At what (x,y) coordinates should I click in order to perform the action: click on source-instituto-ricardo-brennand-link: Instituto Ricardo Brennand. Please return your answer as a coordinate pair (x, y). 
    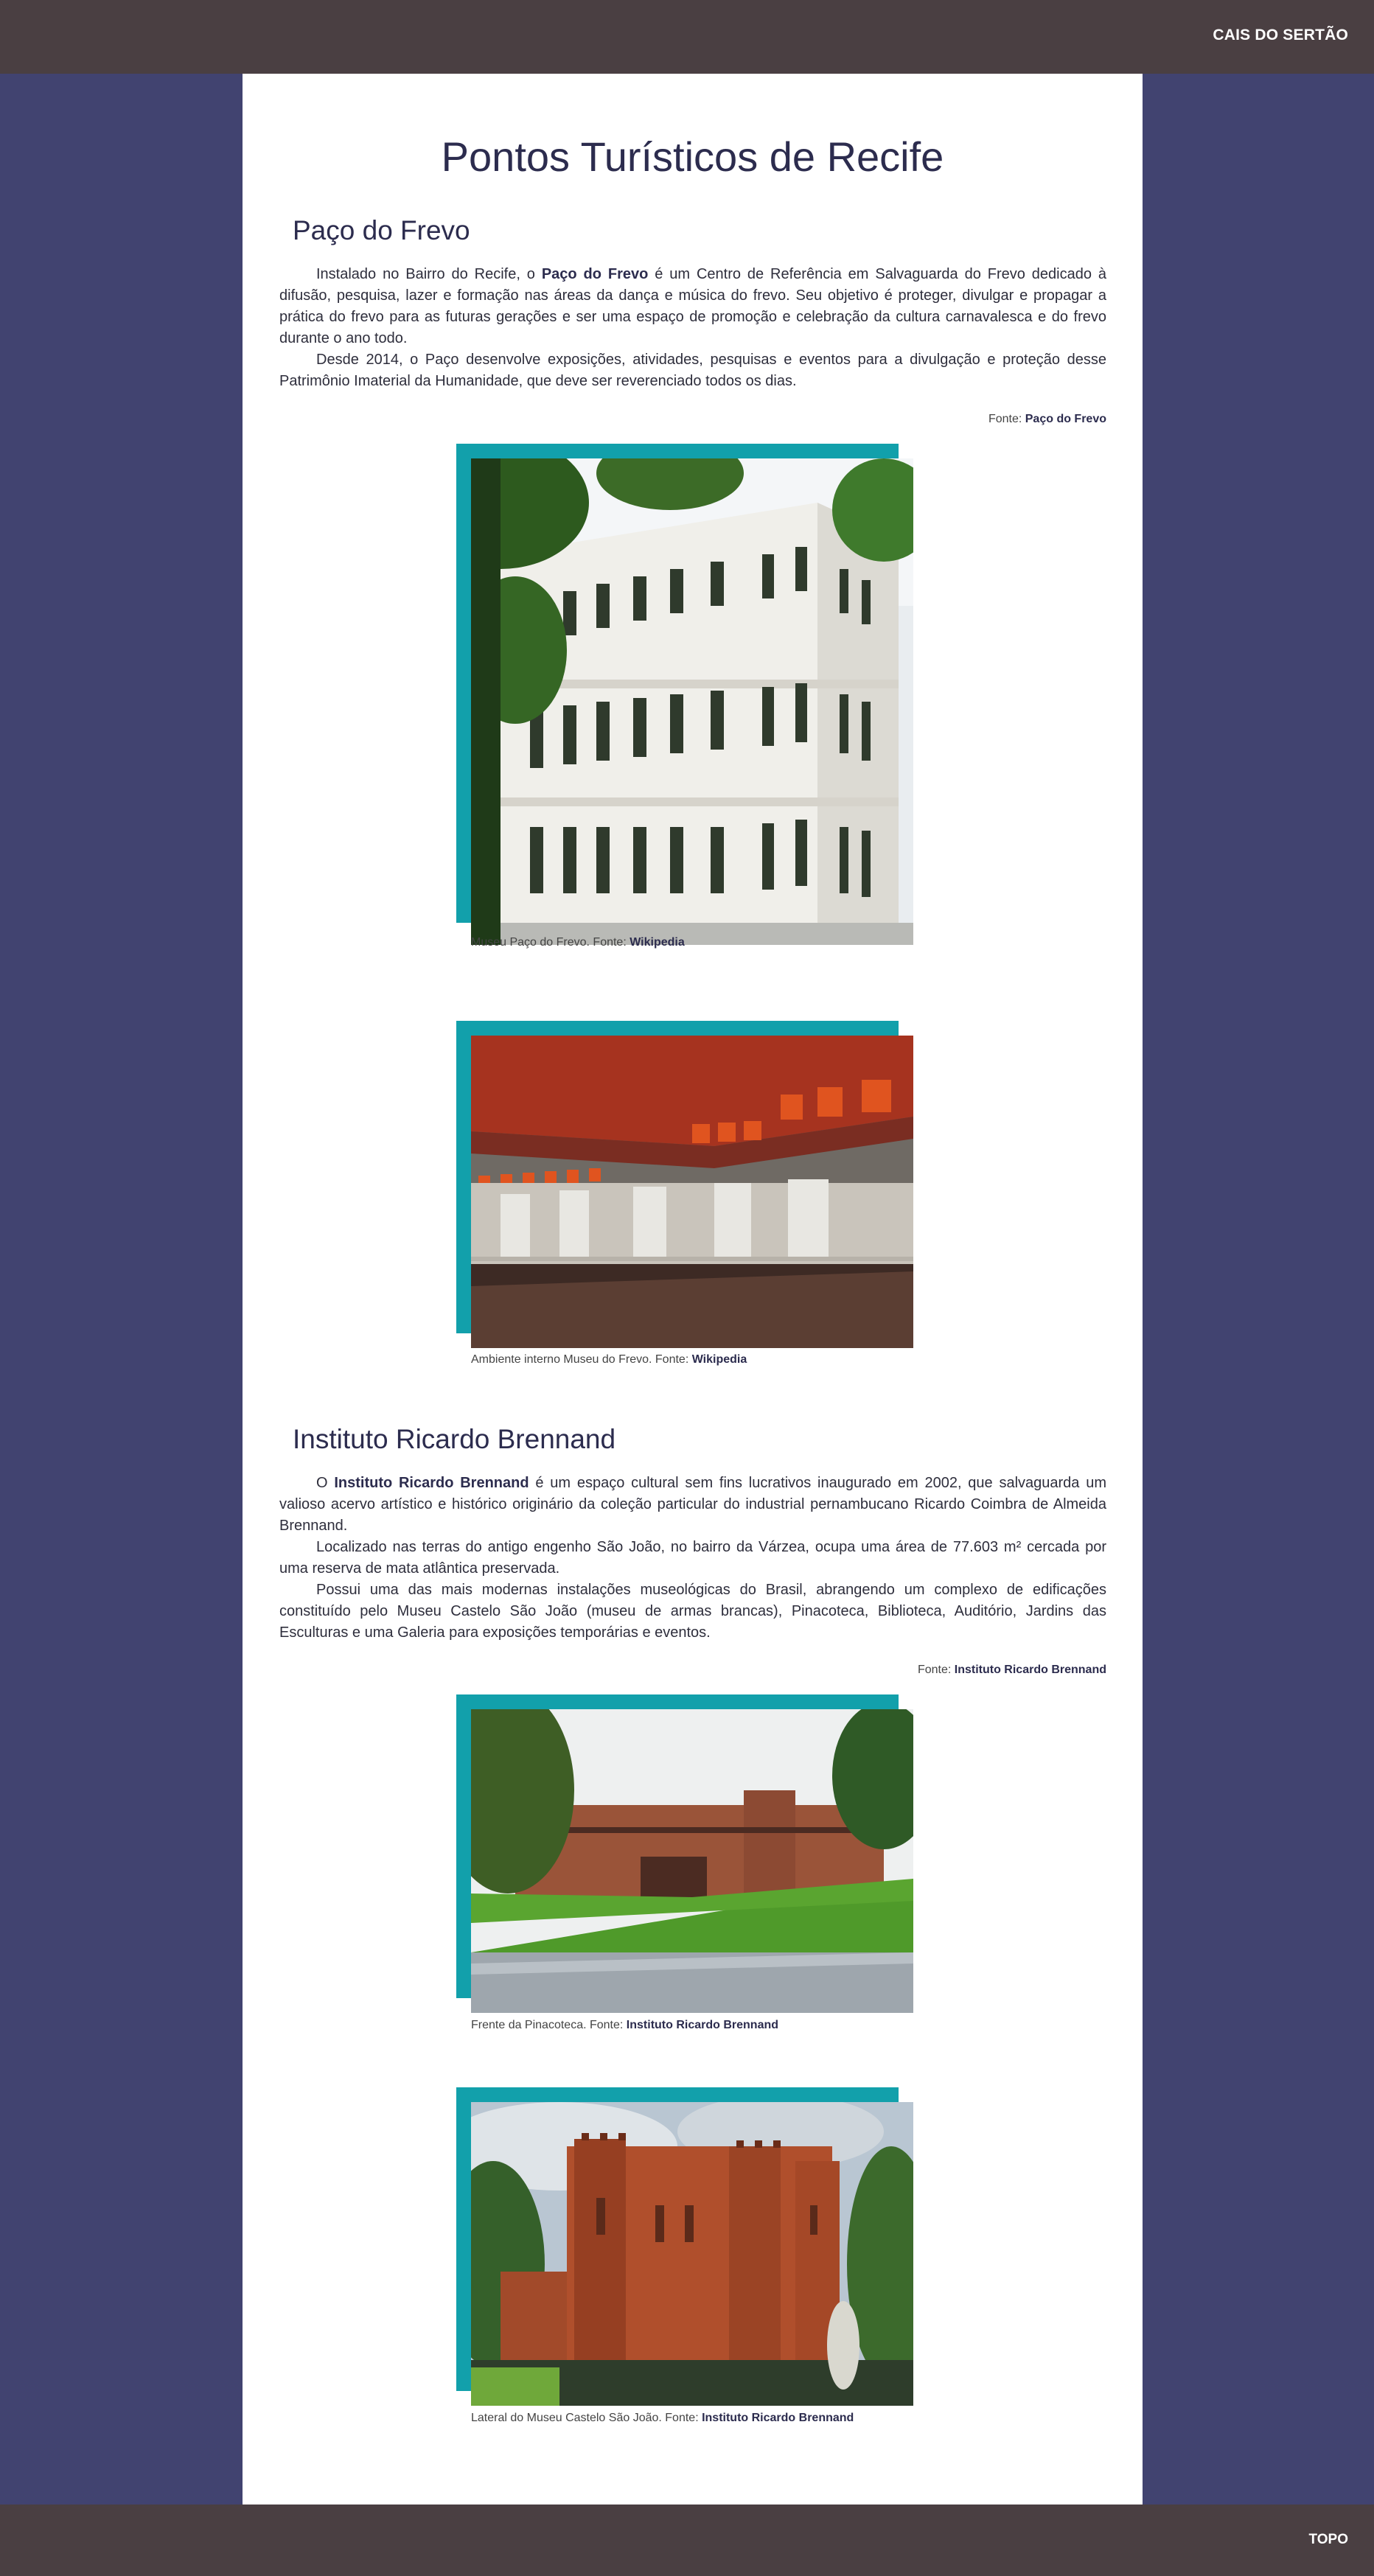
    Looking at the image, I should click on (1030, 1670).